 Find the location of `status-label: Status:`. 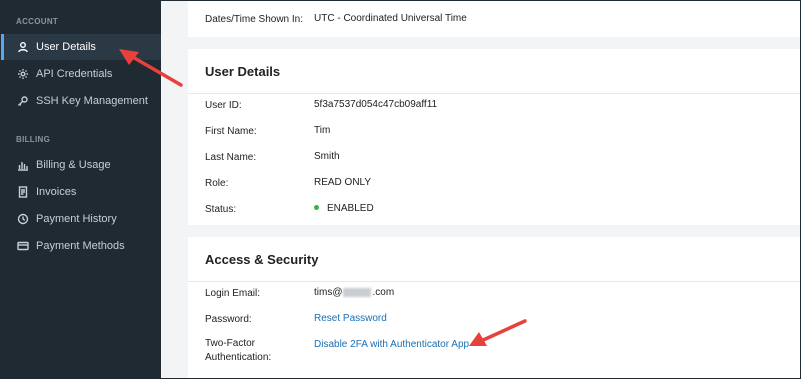

status-label: Status: is located at coordinates (221, 209).